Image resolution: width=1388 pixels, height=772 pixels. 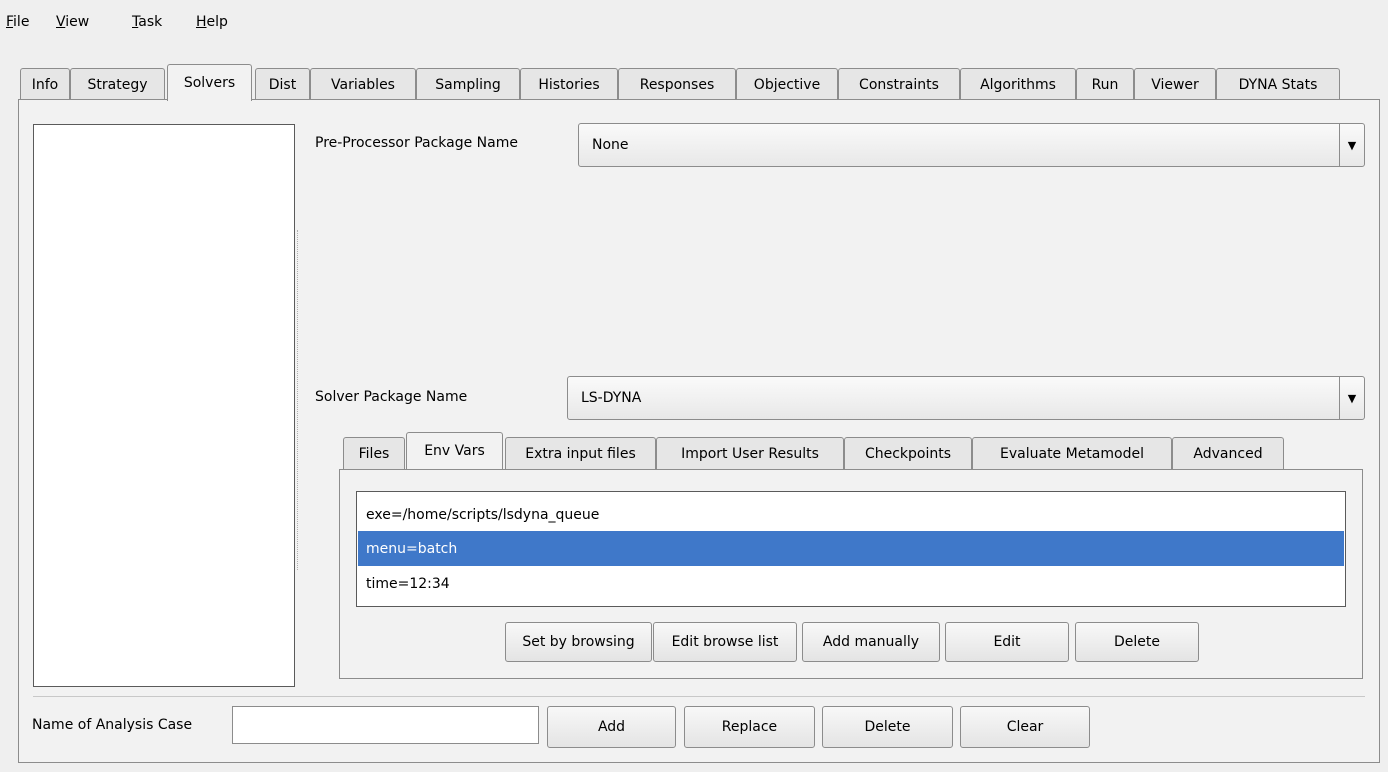 What do you see at coordinates (454, 450) in the screenshot?
I see `subtab-env-vars: Env Vars` at bounding box center [454, 450].